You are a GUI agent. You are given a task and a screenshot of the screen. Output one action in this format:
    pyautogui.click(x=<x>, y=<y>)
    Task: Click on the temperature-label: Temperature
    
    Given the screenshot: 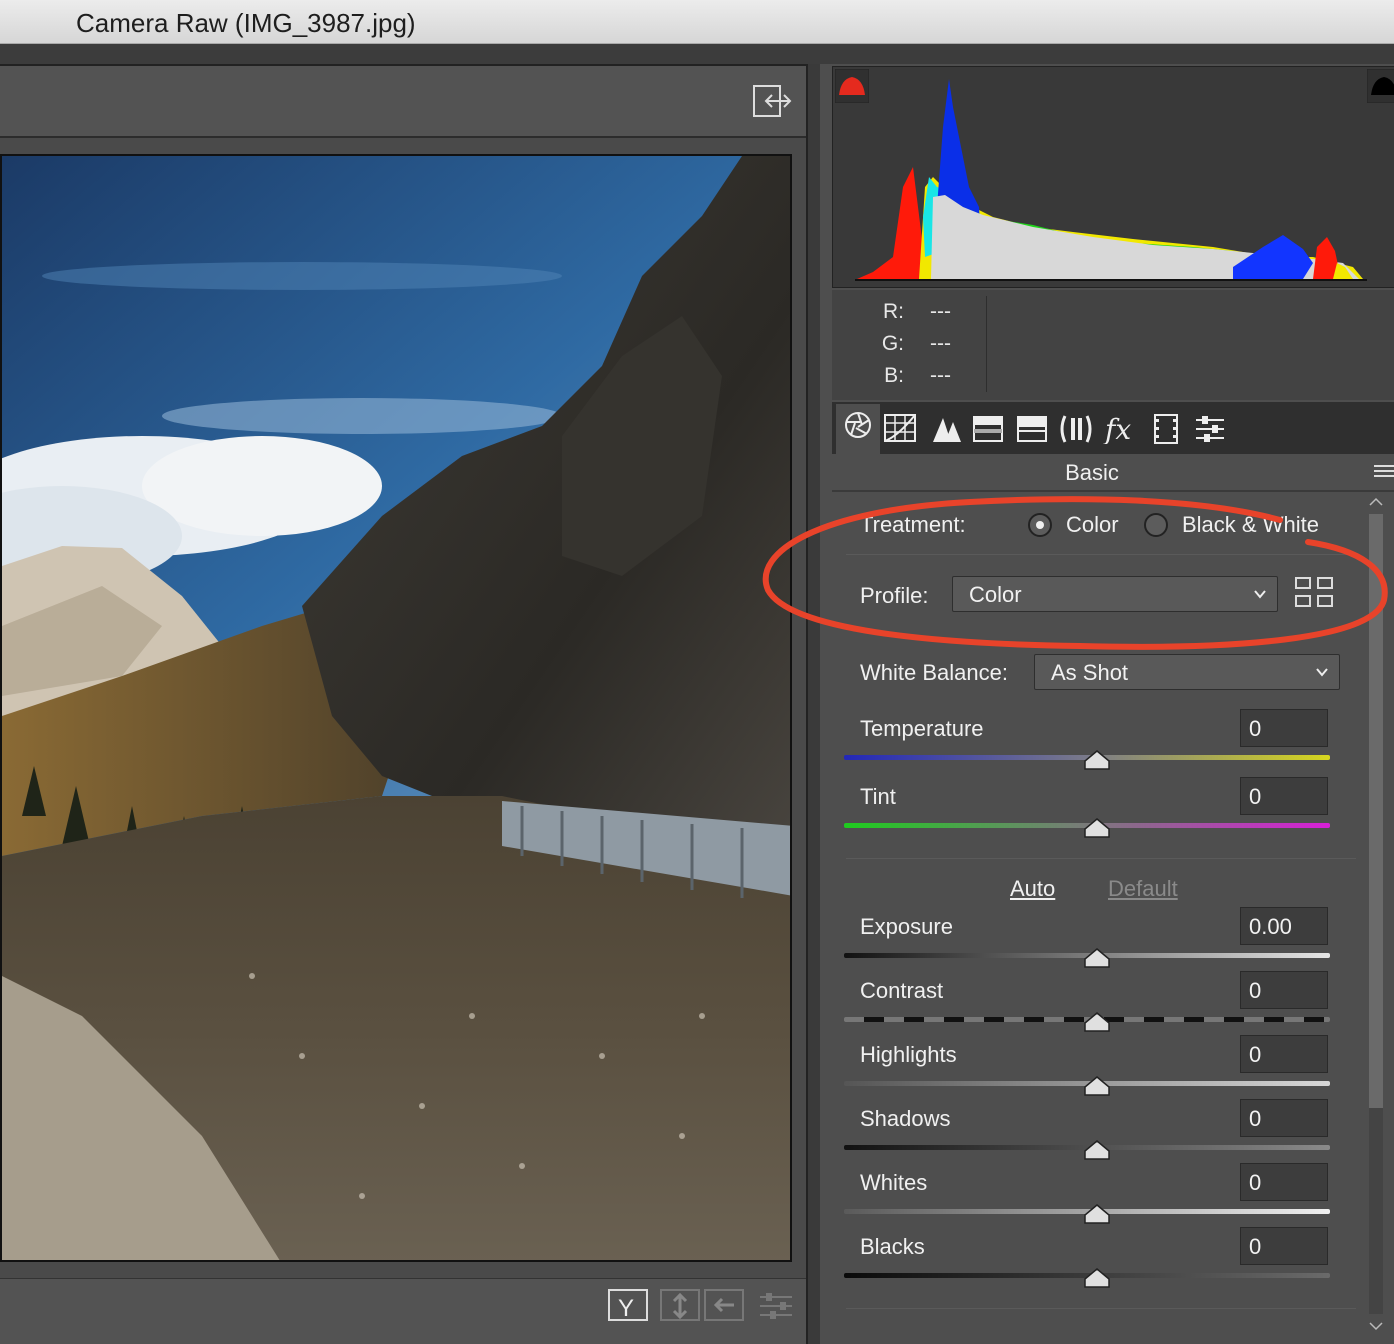 What is the action you would take?
    pyautogui.click(x=922, y=728)
    